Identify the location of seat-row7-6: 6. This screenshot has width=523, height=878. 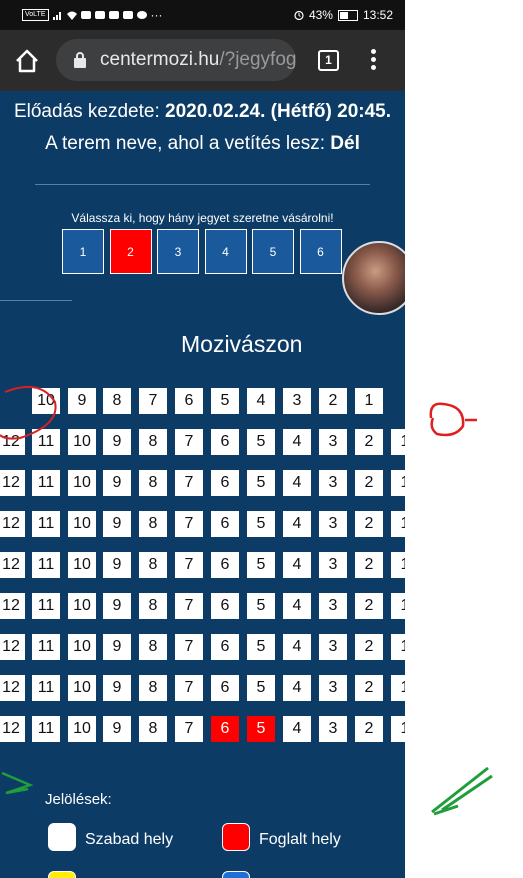
(225, 647).